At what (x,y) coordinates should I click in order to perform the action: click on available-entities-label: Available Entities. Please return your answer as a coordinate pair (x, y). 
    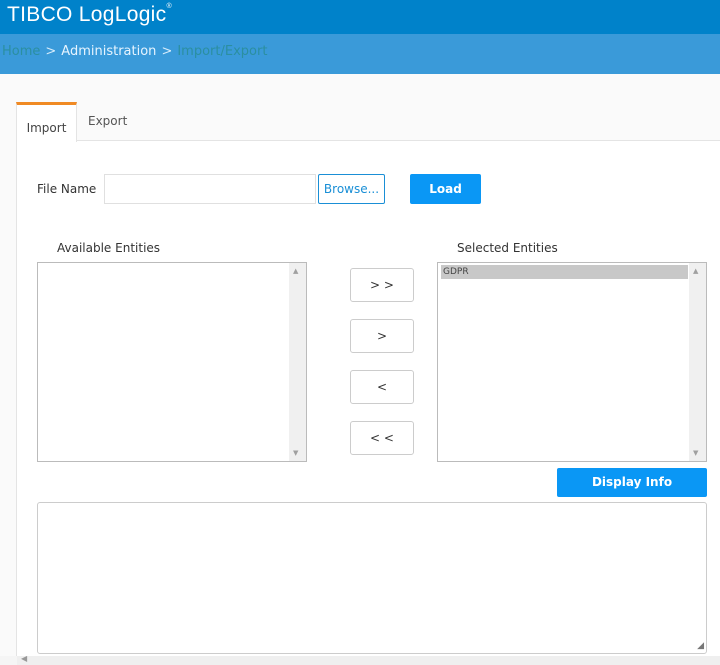
    Looking at the image, I should click on (109, 248).